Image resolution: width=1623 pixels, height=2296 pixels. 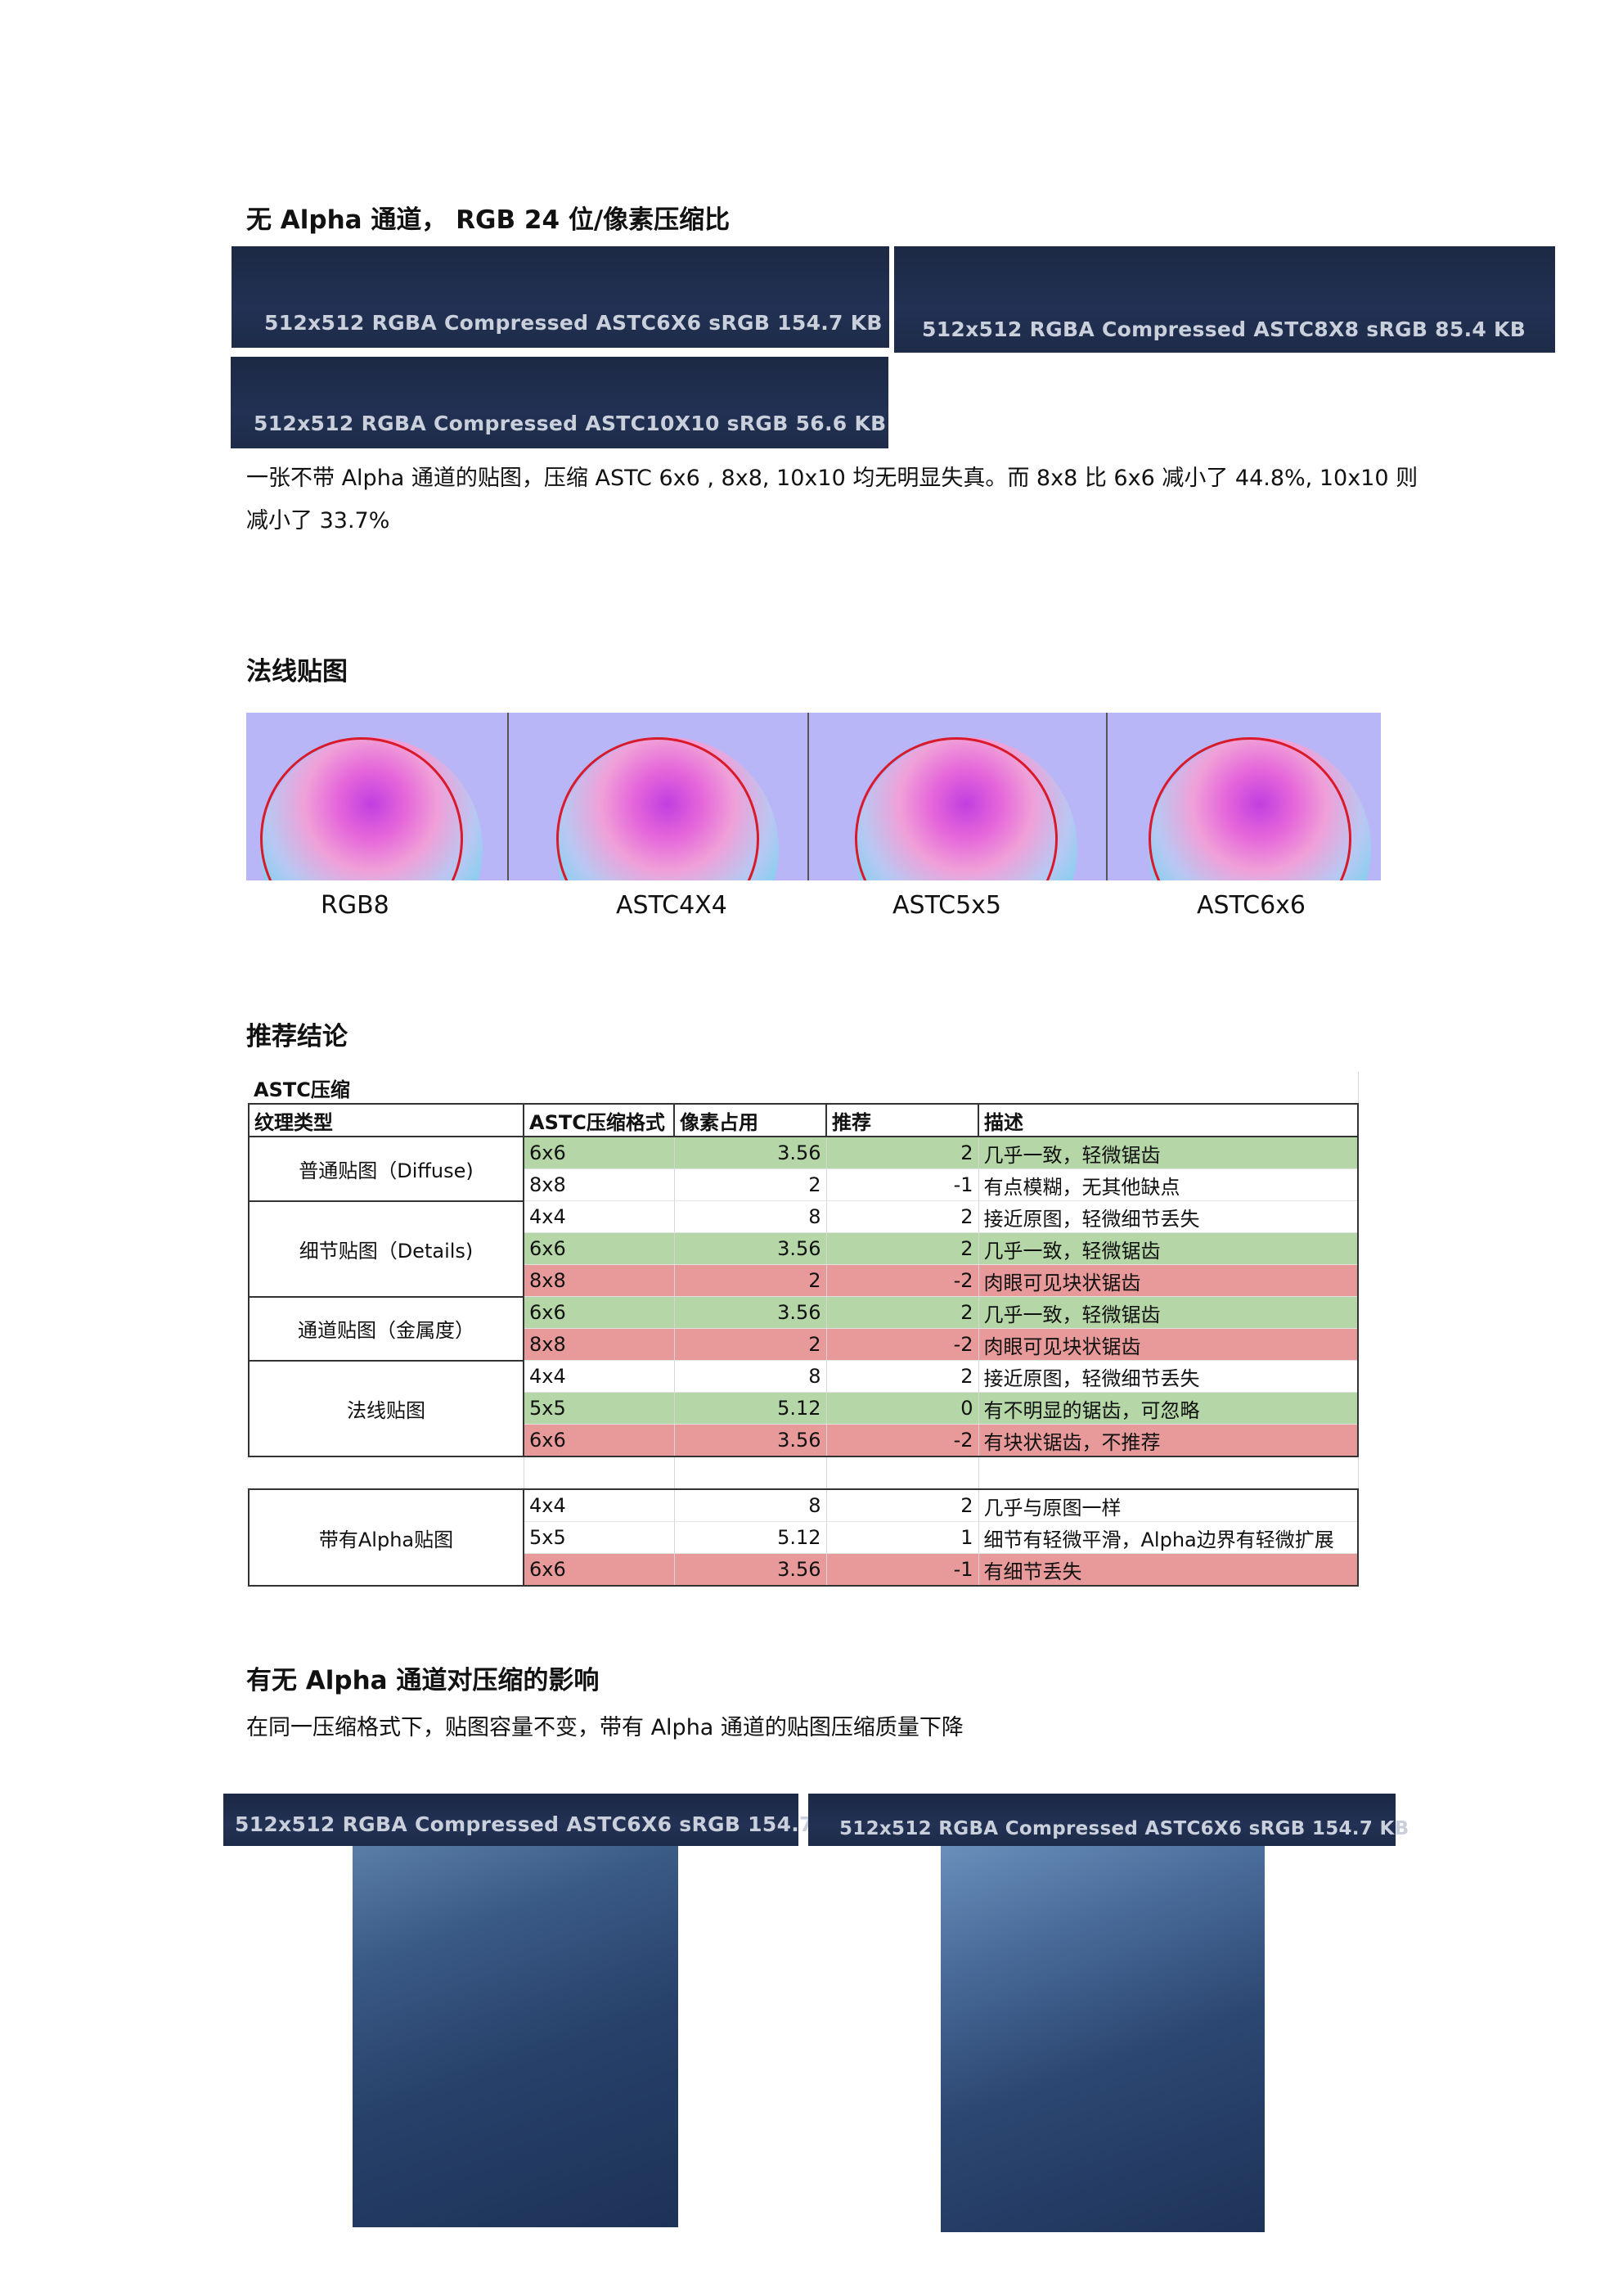 I want to click on cell-recommend: 0, so click(x=902, y=1408).